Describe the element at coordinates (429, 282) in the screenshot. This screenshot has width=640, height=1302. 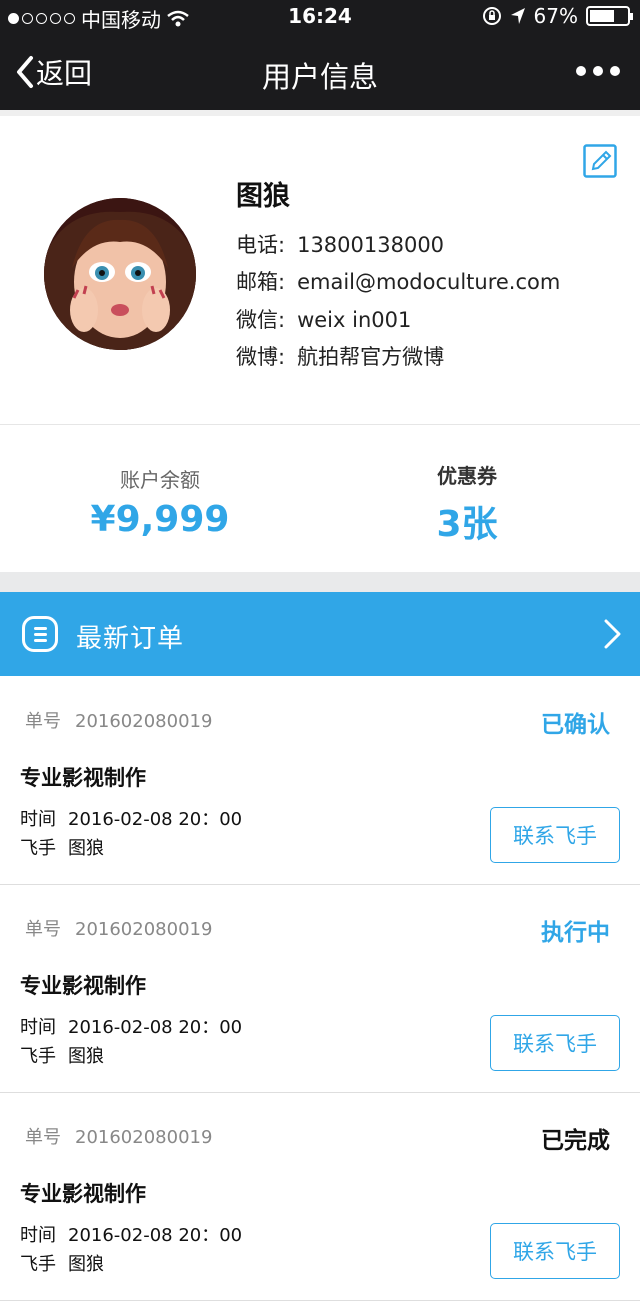
I see `email-value: email@modoculture.com` at that location.